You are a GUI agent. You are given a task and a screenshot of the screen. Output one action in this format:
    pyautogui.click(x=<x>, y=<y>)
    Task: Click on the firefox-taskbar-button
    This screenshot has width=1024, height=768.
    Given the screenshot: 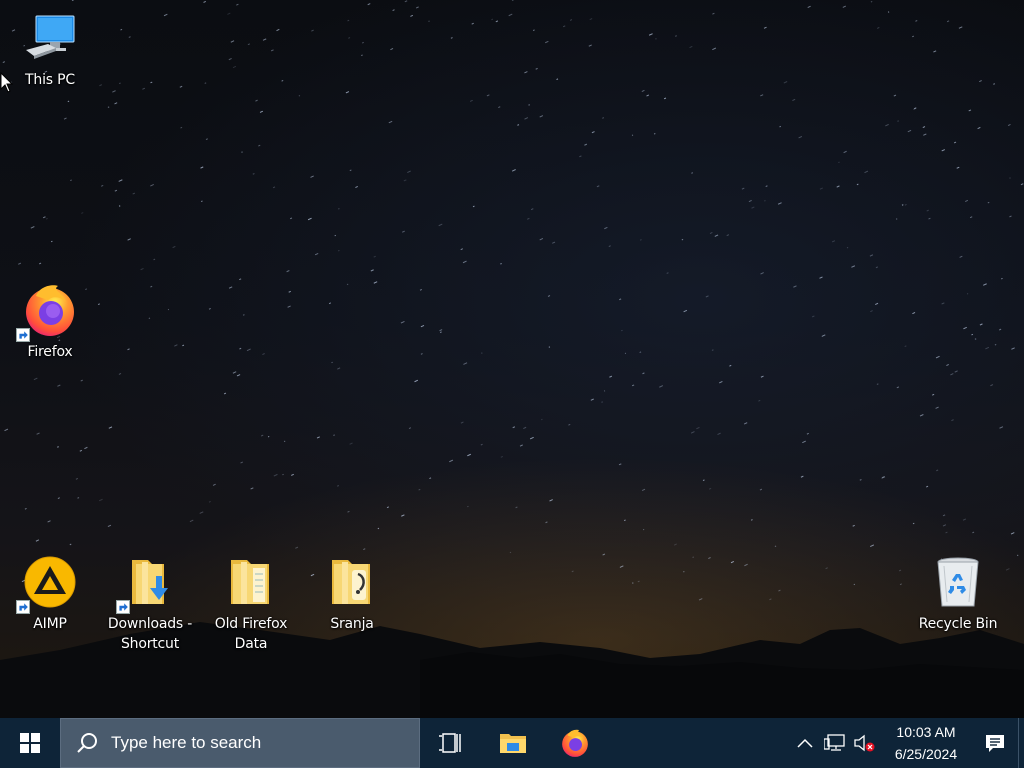 What is the action you would take?
    pyautogui.click(x=575, y=743)
    